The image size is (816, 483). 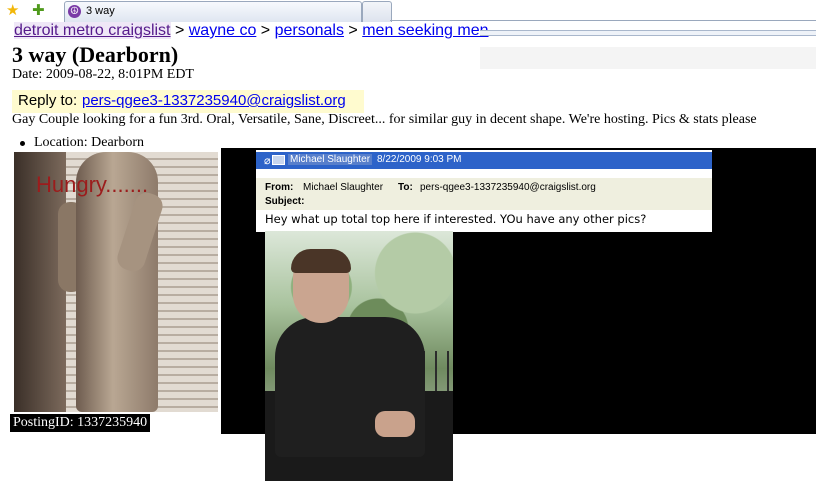 What do you see at coordinates (309, 30) in the screenshot?
I see `breadcrumb-link-personals: personals` at bounding box center [309, 30].